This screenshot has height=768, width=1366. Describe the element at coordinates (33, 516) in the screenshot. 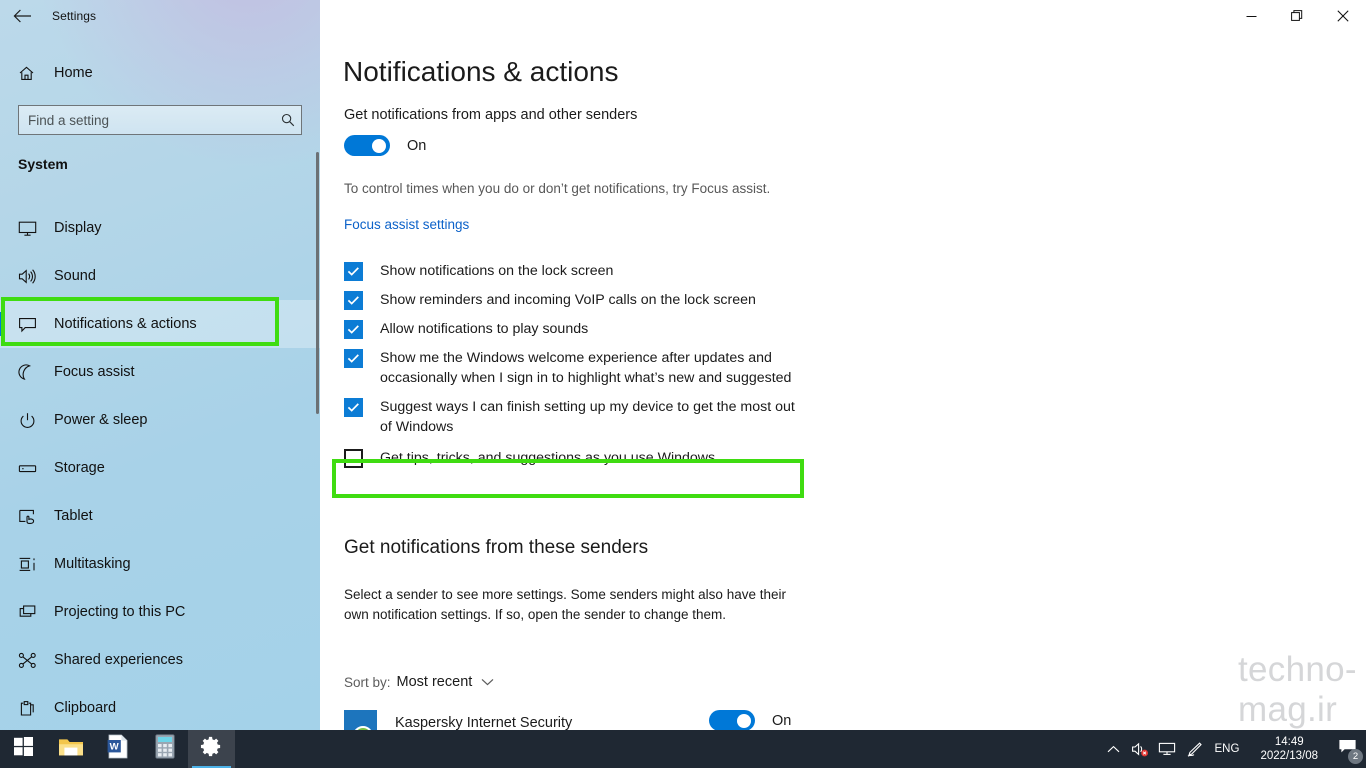

I see `tablet-hand-icon` at that location.